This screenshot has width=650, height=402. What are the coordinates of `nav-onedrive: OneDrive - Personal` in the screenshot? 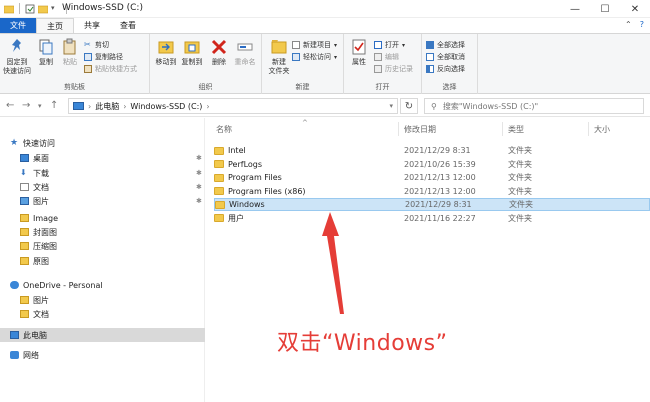 It's located at (102, 285).